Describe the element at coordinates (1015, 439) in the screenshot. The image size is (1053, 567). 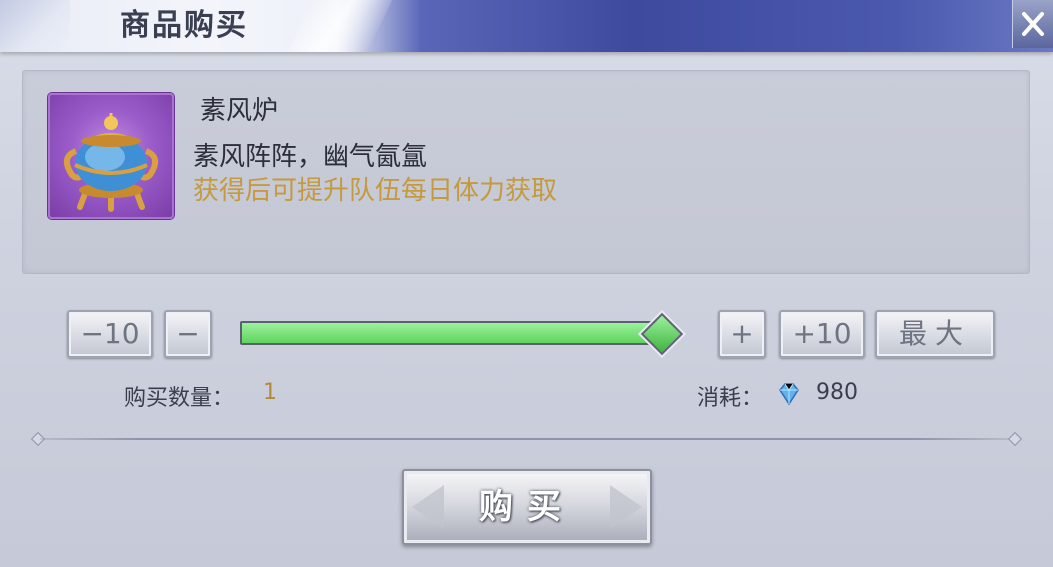
I see `divider-end-right` at that location.